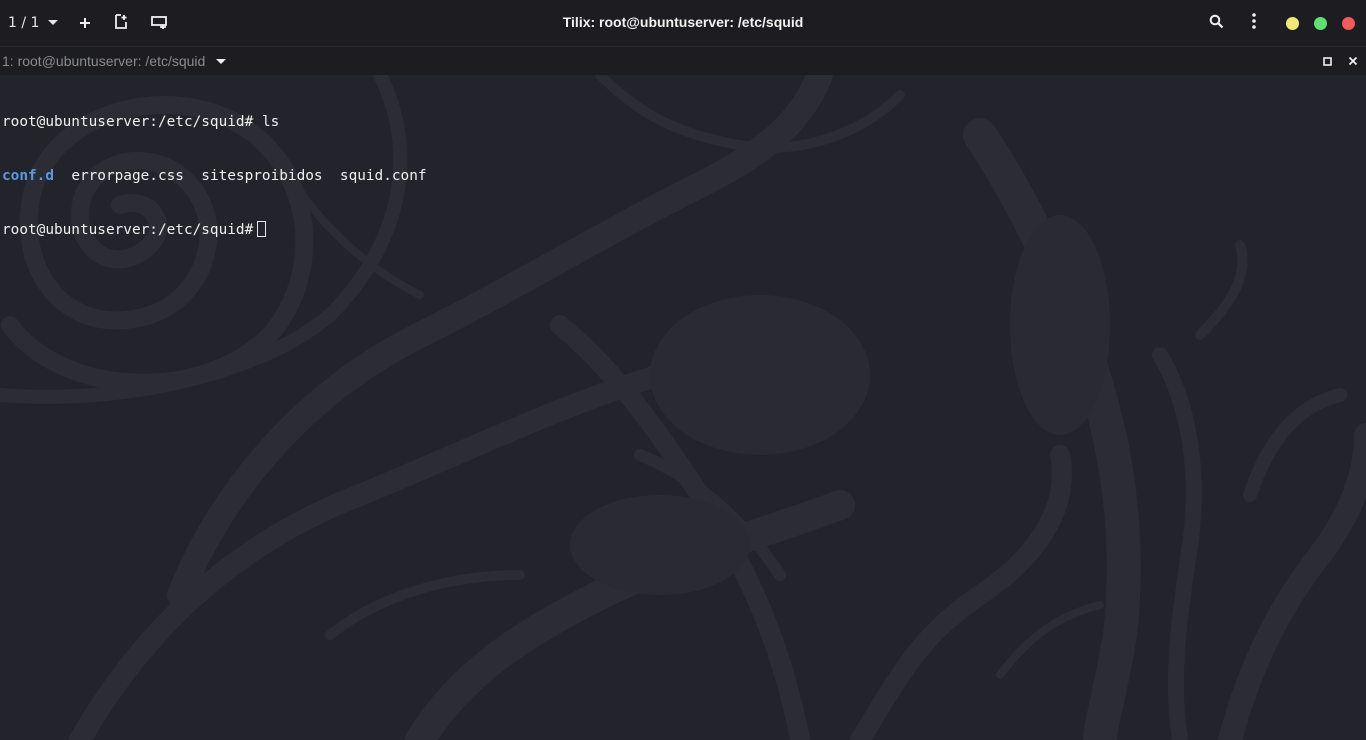 The width and height of the screenshot is (1366, 740). What do you see at coordinates (262, 229) in the screenshot?
I see `text-cursor` at bounding box center [262, 229].